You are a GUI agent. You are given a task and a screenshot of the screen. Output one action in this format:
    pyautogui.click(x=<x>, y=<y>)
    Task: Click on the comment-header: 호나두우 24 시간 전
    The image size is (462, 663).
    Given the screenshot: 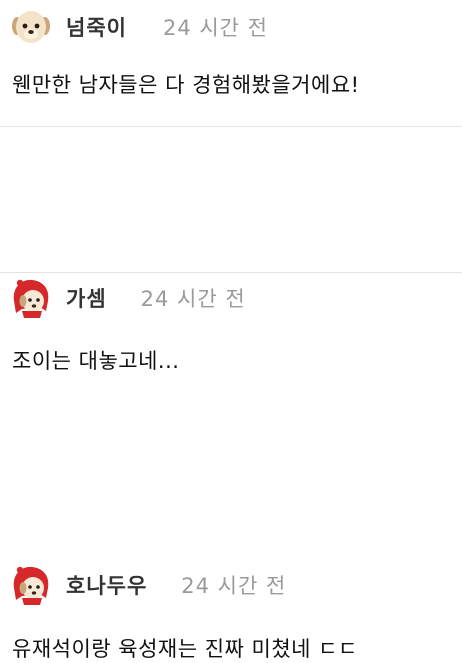 What is the action you would take?
    pyautogui.click(x=148, y=585)
    